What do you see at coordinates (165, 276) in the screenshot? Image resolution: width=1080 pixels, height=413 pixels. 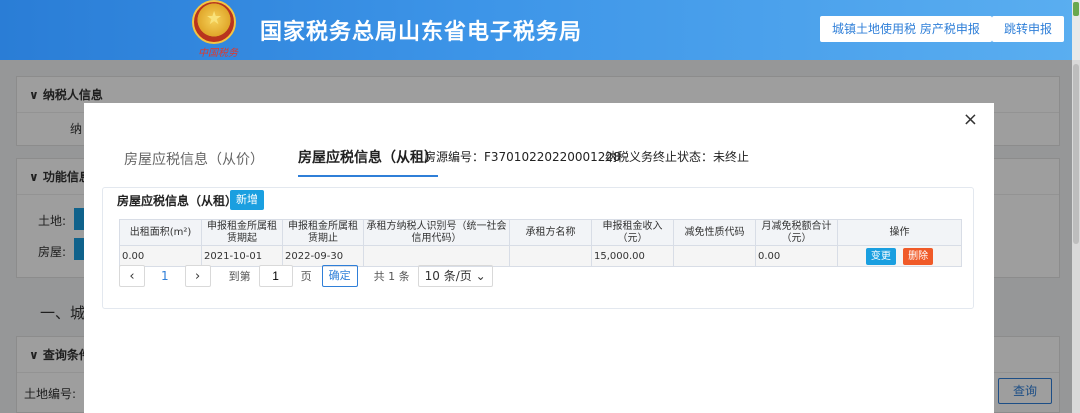 I see `current-page: 1` at bounding box center [165, 276].